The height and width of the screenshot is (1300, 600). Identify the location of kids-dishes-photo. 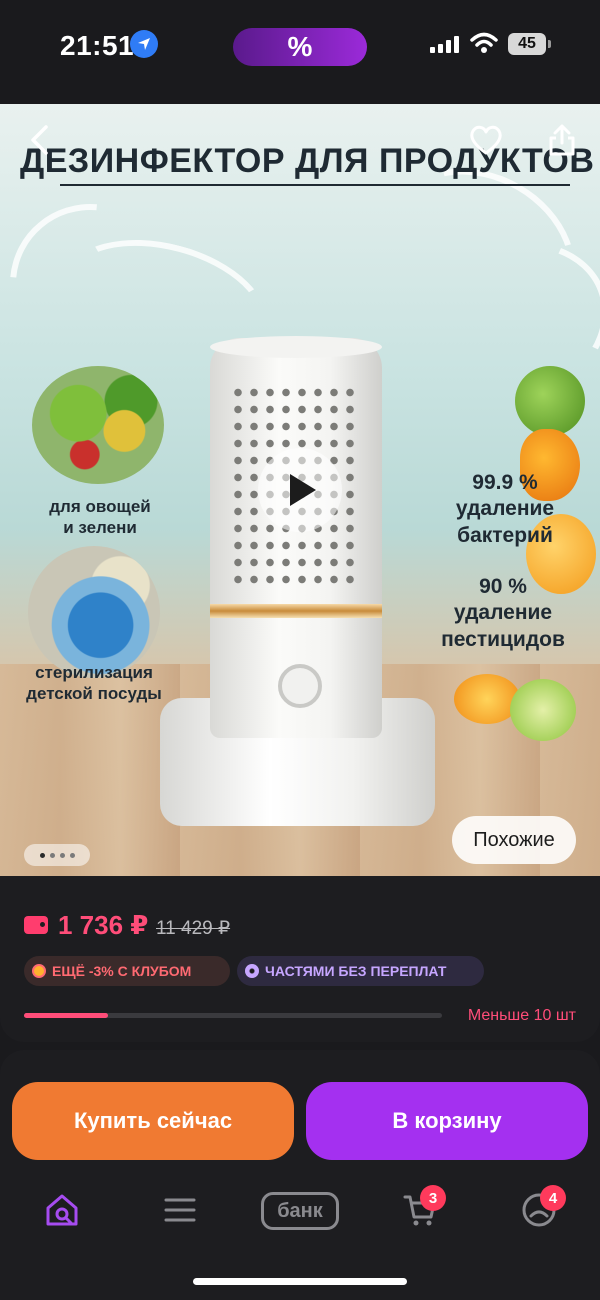
(94, 612).